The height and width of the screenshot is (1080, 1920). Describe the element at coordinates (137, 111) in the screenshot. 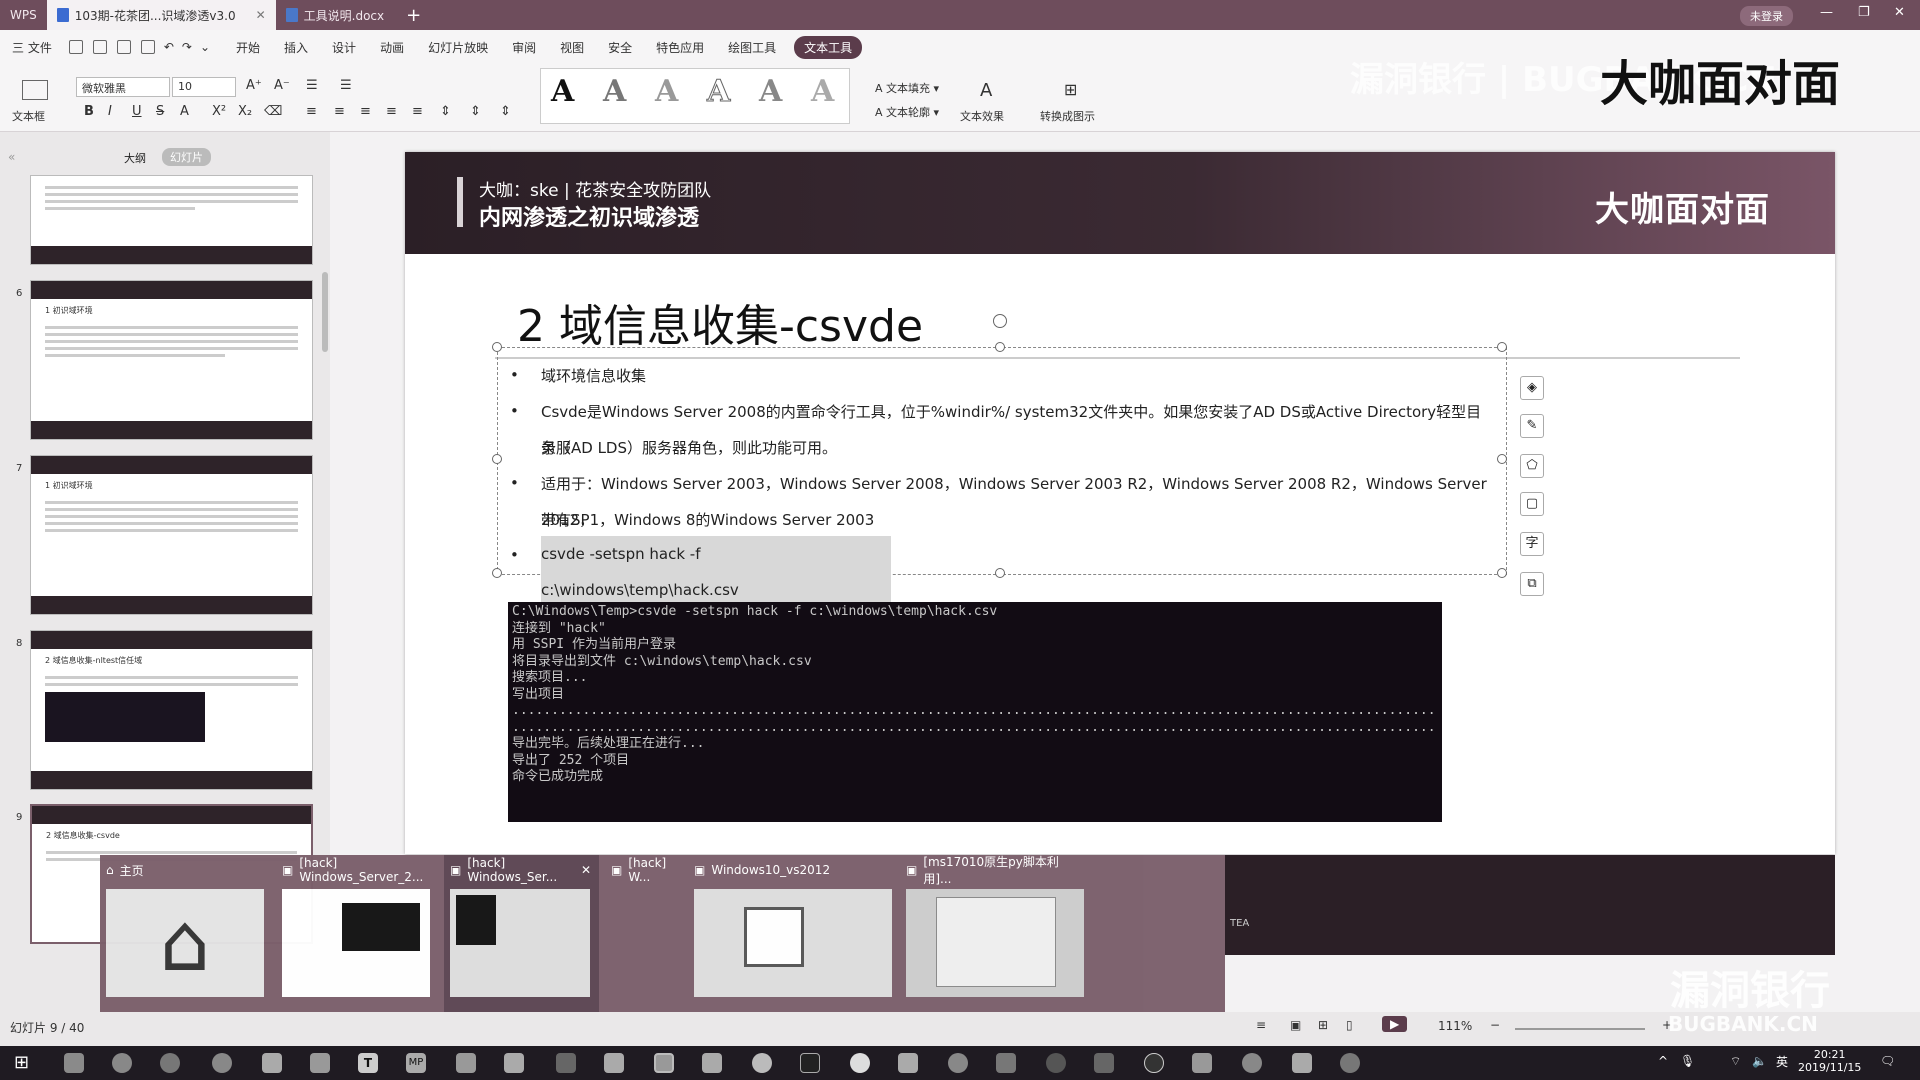

I see `underline-icon: U` at that location.